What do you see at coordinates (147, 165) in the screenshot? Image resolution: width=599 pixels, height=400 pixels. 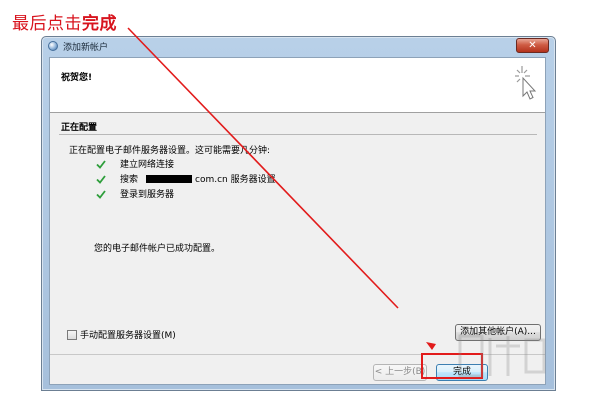 I see `step-label: 建立网络连接` at bounding box center [147, 165].